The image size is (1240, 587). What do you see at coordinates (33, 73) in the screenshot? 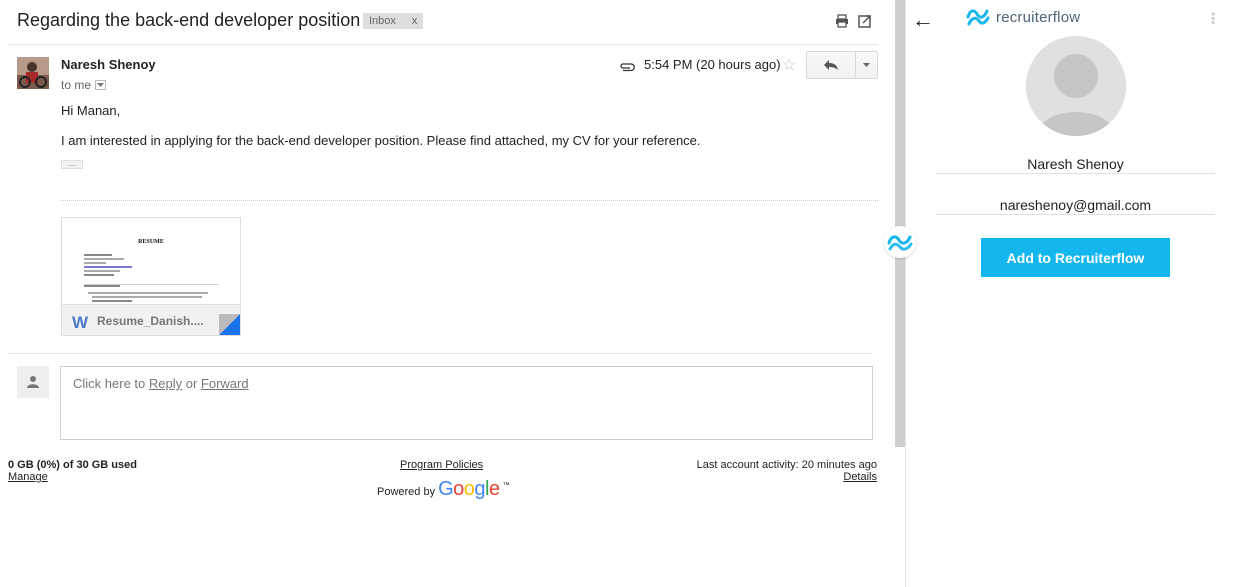
I see `sender-avatar` at bounding box center [33, 73].